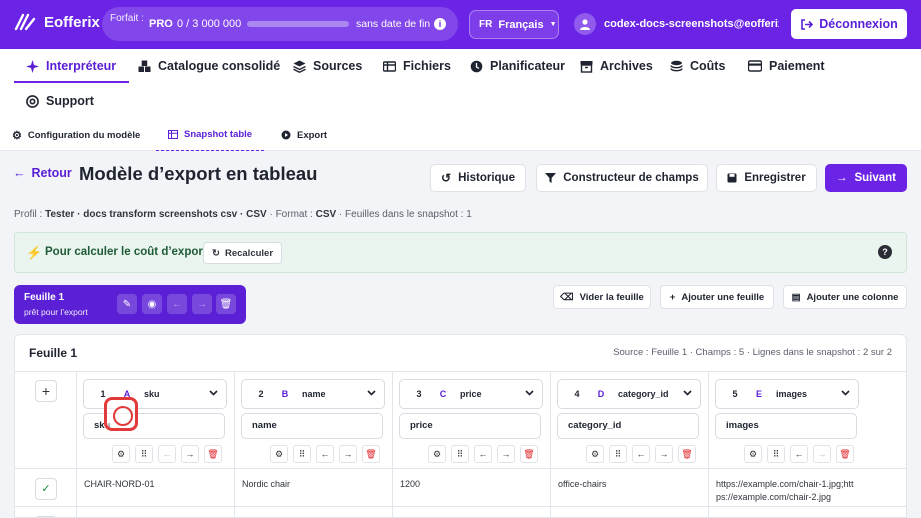 The width and height of the screenshot is (921, 518). I want to click on column-source-input: name, so click(312, 426).